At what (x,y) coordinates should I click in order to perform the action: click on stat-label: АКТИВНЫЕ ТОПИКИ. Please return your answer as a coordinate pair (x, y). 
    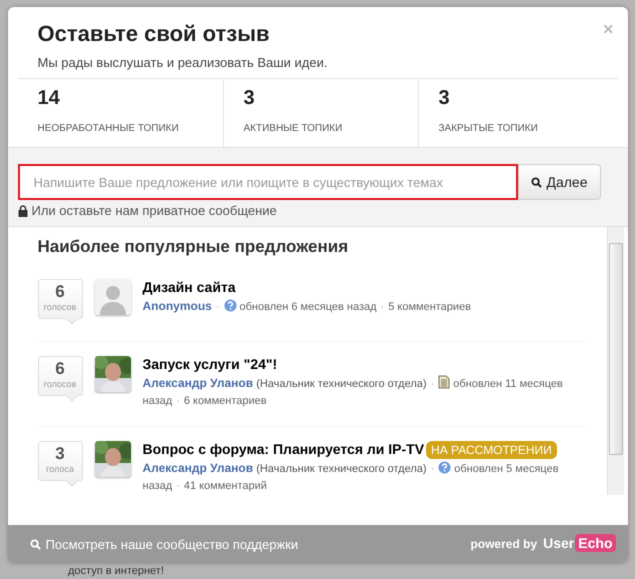
    Looking at the image, I should click on (294, 128).